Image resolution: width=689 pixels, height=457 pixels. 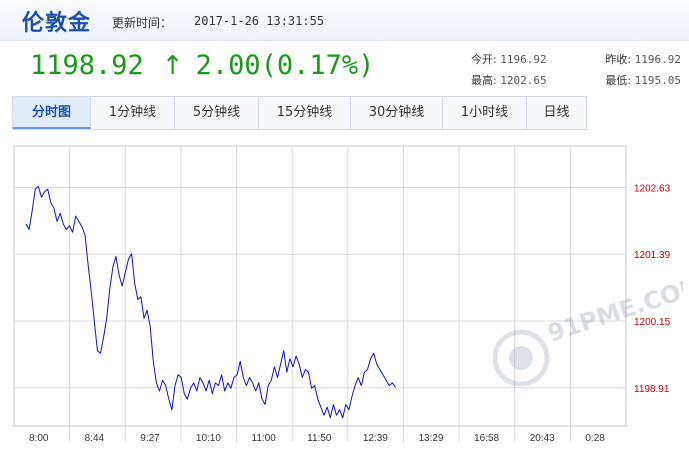 I want to click on update-time-value: 2017-1-26 13:31:55, so click(x=259, y=21).